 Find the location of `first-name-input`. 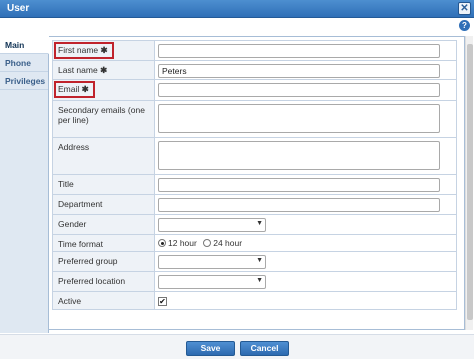

first-name-input is located at coordinates (299, 51).